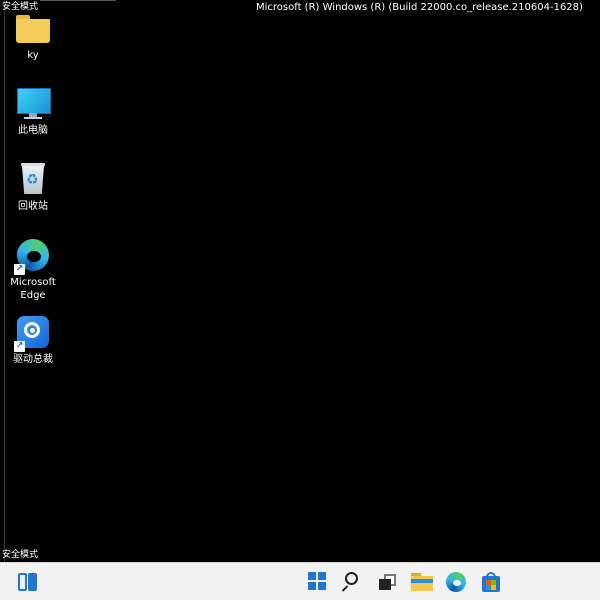 Image resolution: width=600 pixels, height=600 pixels. I want to click on widgets-icon, so click(28, 582).